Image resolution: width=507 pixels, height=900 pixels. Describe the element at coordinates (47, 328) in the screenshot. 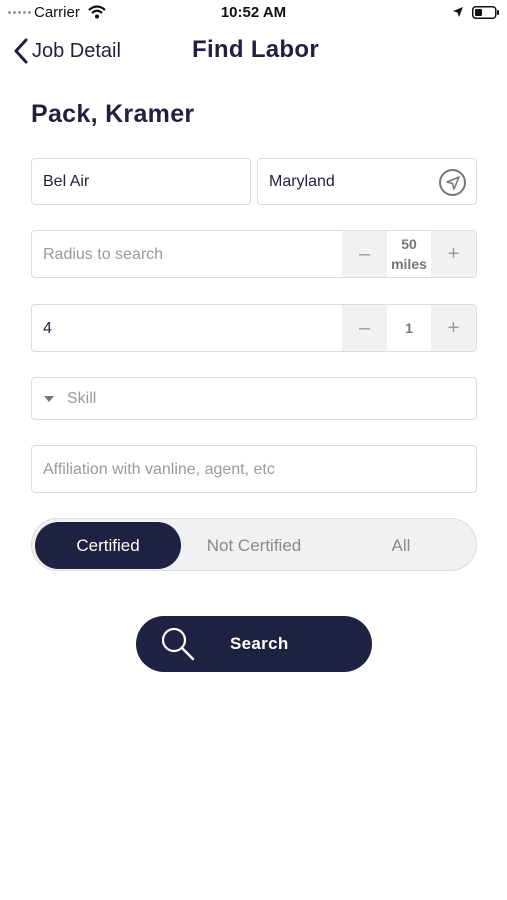

I see `count-value: 4` at that location.